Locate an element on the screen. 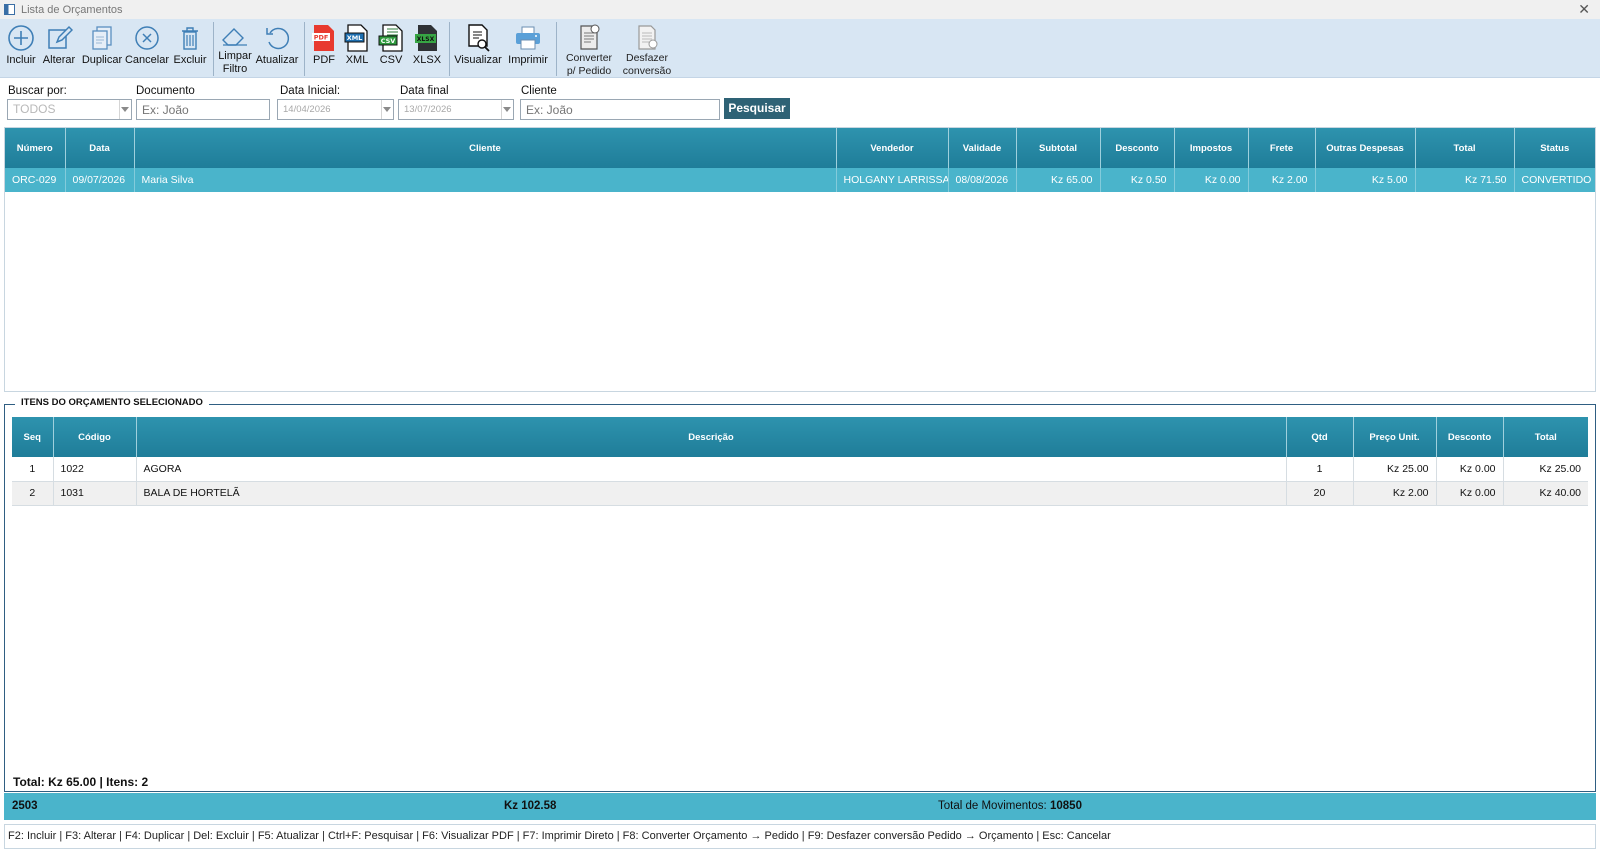 The width and height of the screenshot is (1600, 860). xml-button: XML XML is located at coordinates (357, 48).